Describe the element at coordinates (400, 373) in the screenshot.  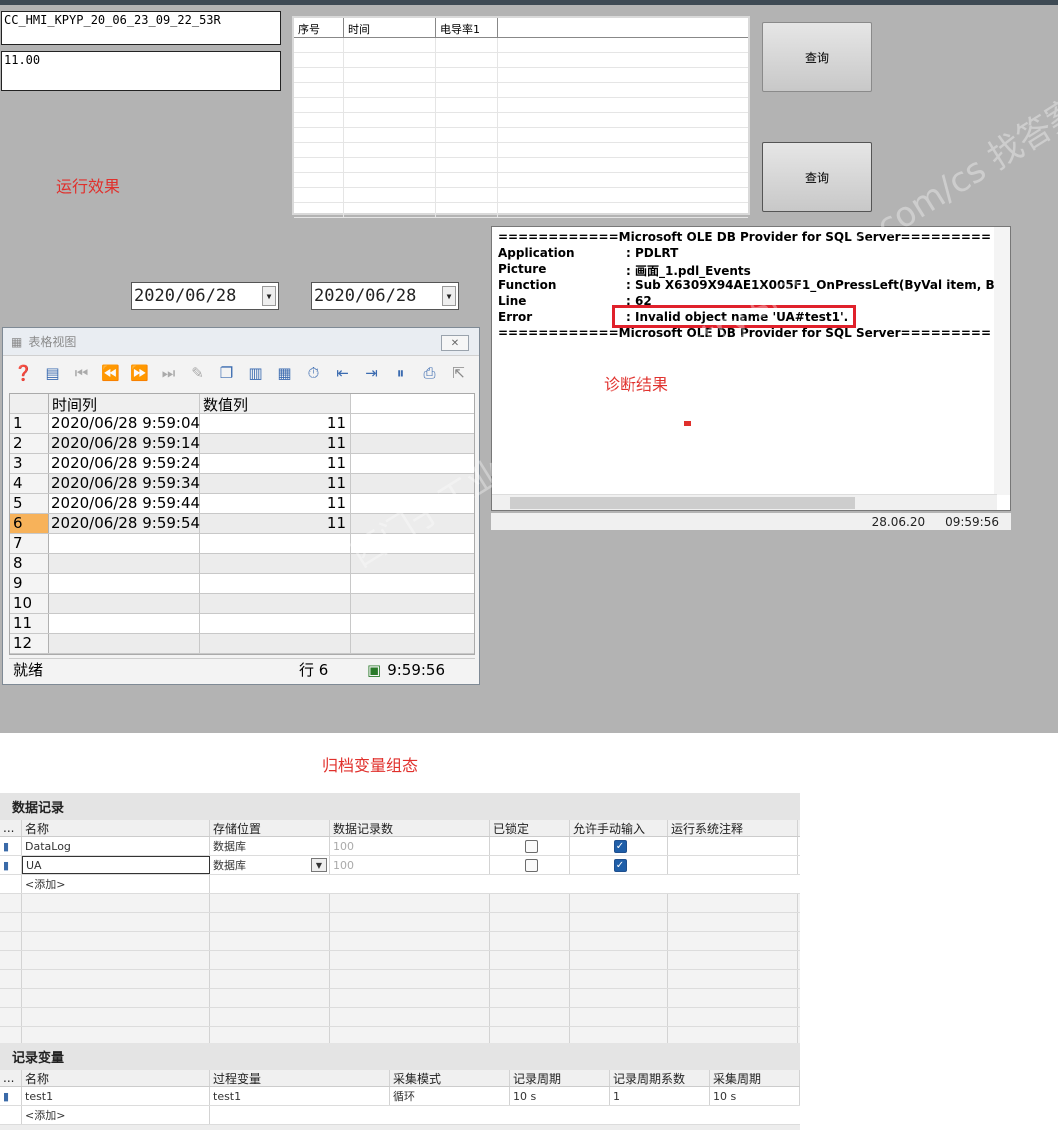
I see `pause-icon: ⏸` at that location.